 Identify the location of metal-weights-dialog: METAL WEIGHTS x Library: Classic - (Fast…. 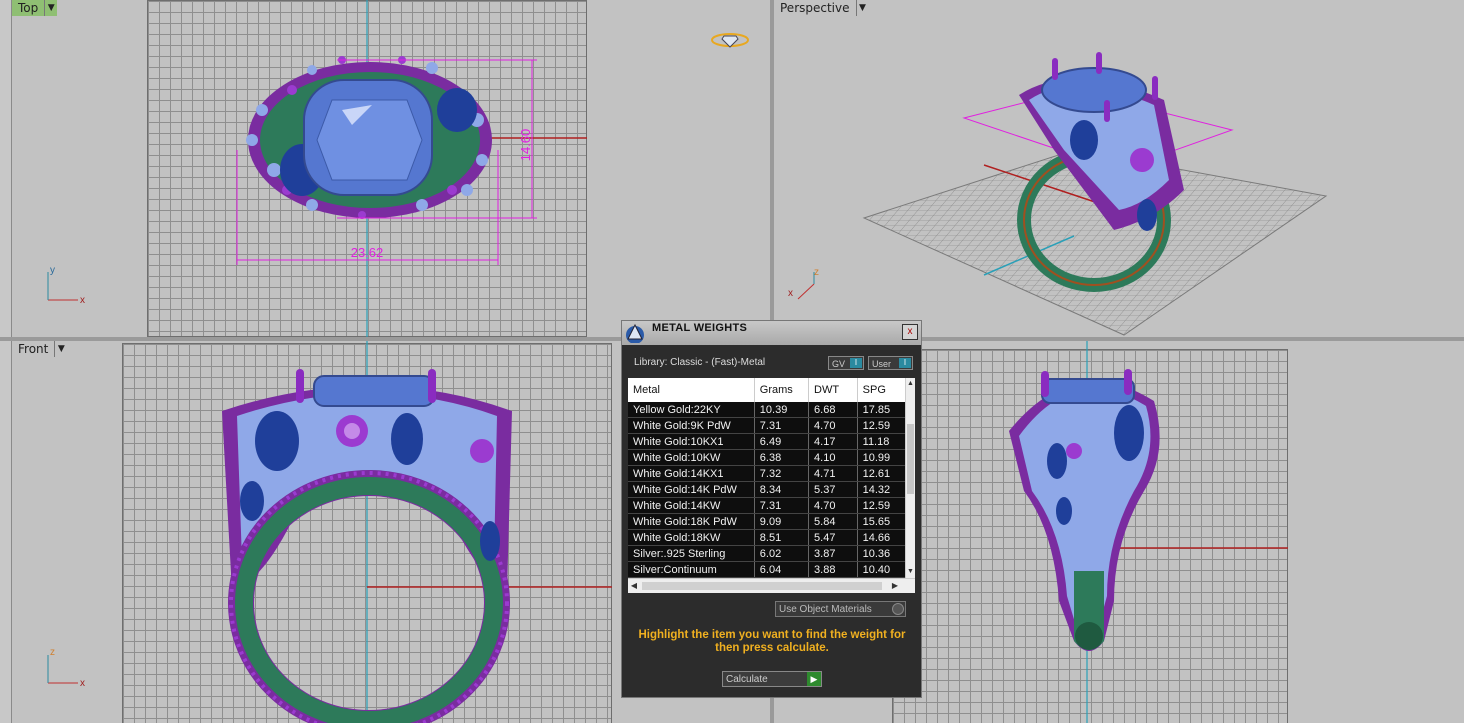
(771, 509).